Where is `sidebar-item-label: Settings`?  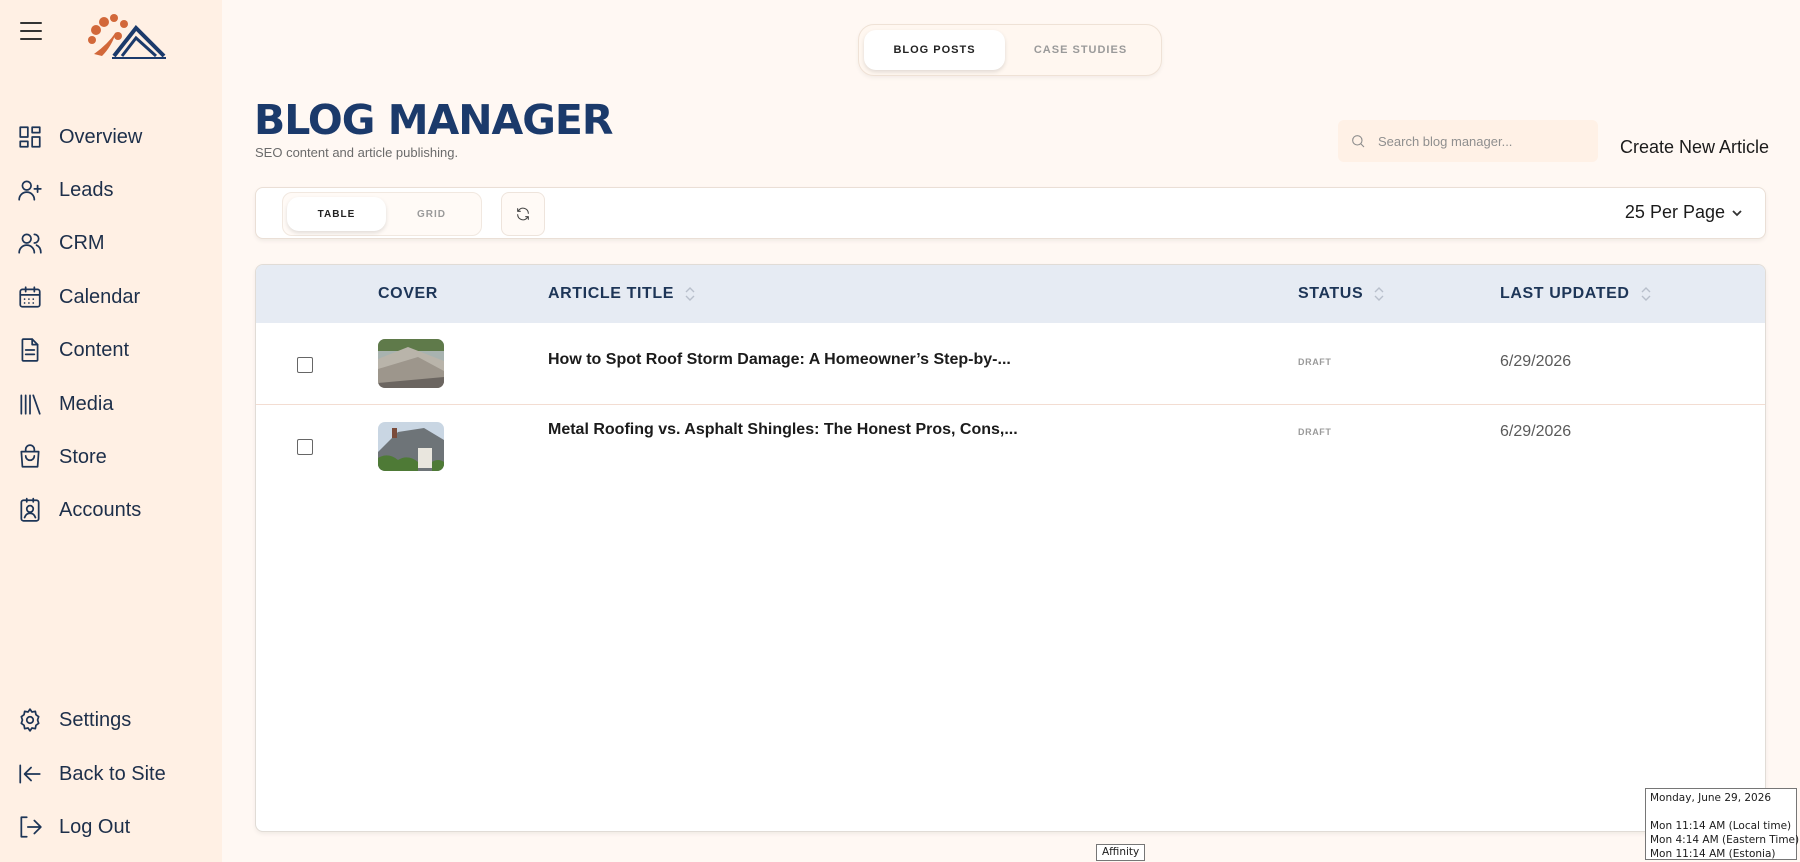 sidebar-item-label: Settings is located at coordinates (95, 719).